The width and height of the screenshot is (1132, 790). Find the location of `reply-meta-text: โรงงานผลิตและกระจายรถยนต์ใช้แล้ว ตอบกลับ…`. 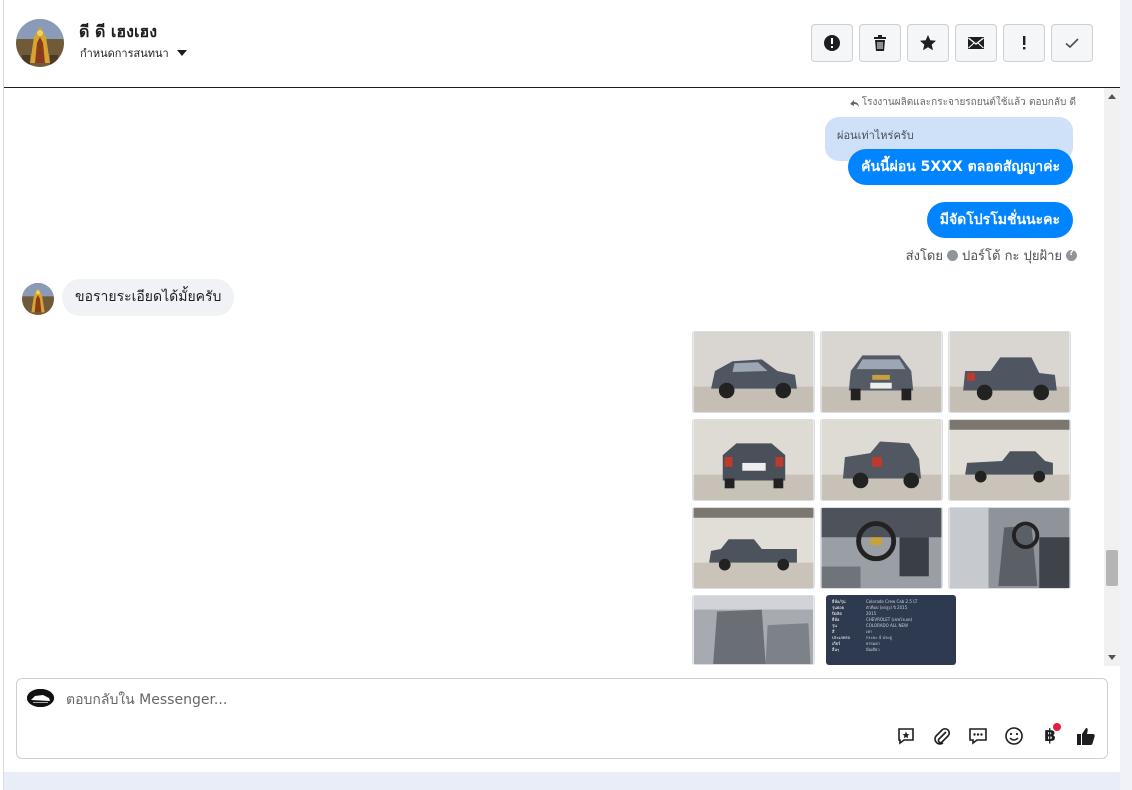

reply-meta-text: โรงงานผลิตและกระจายรถยนต์ใช้แล้ว ตอบกลับ… is located at coordinates (968, 102).